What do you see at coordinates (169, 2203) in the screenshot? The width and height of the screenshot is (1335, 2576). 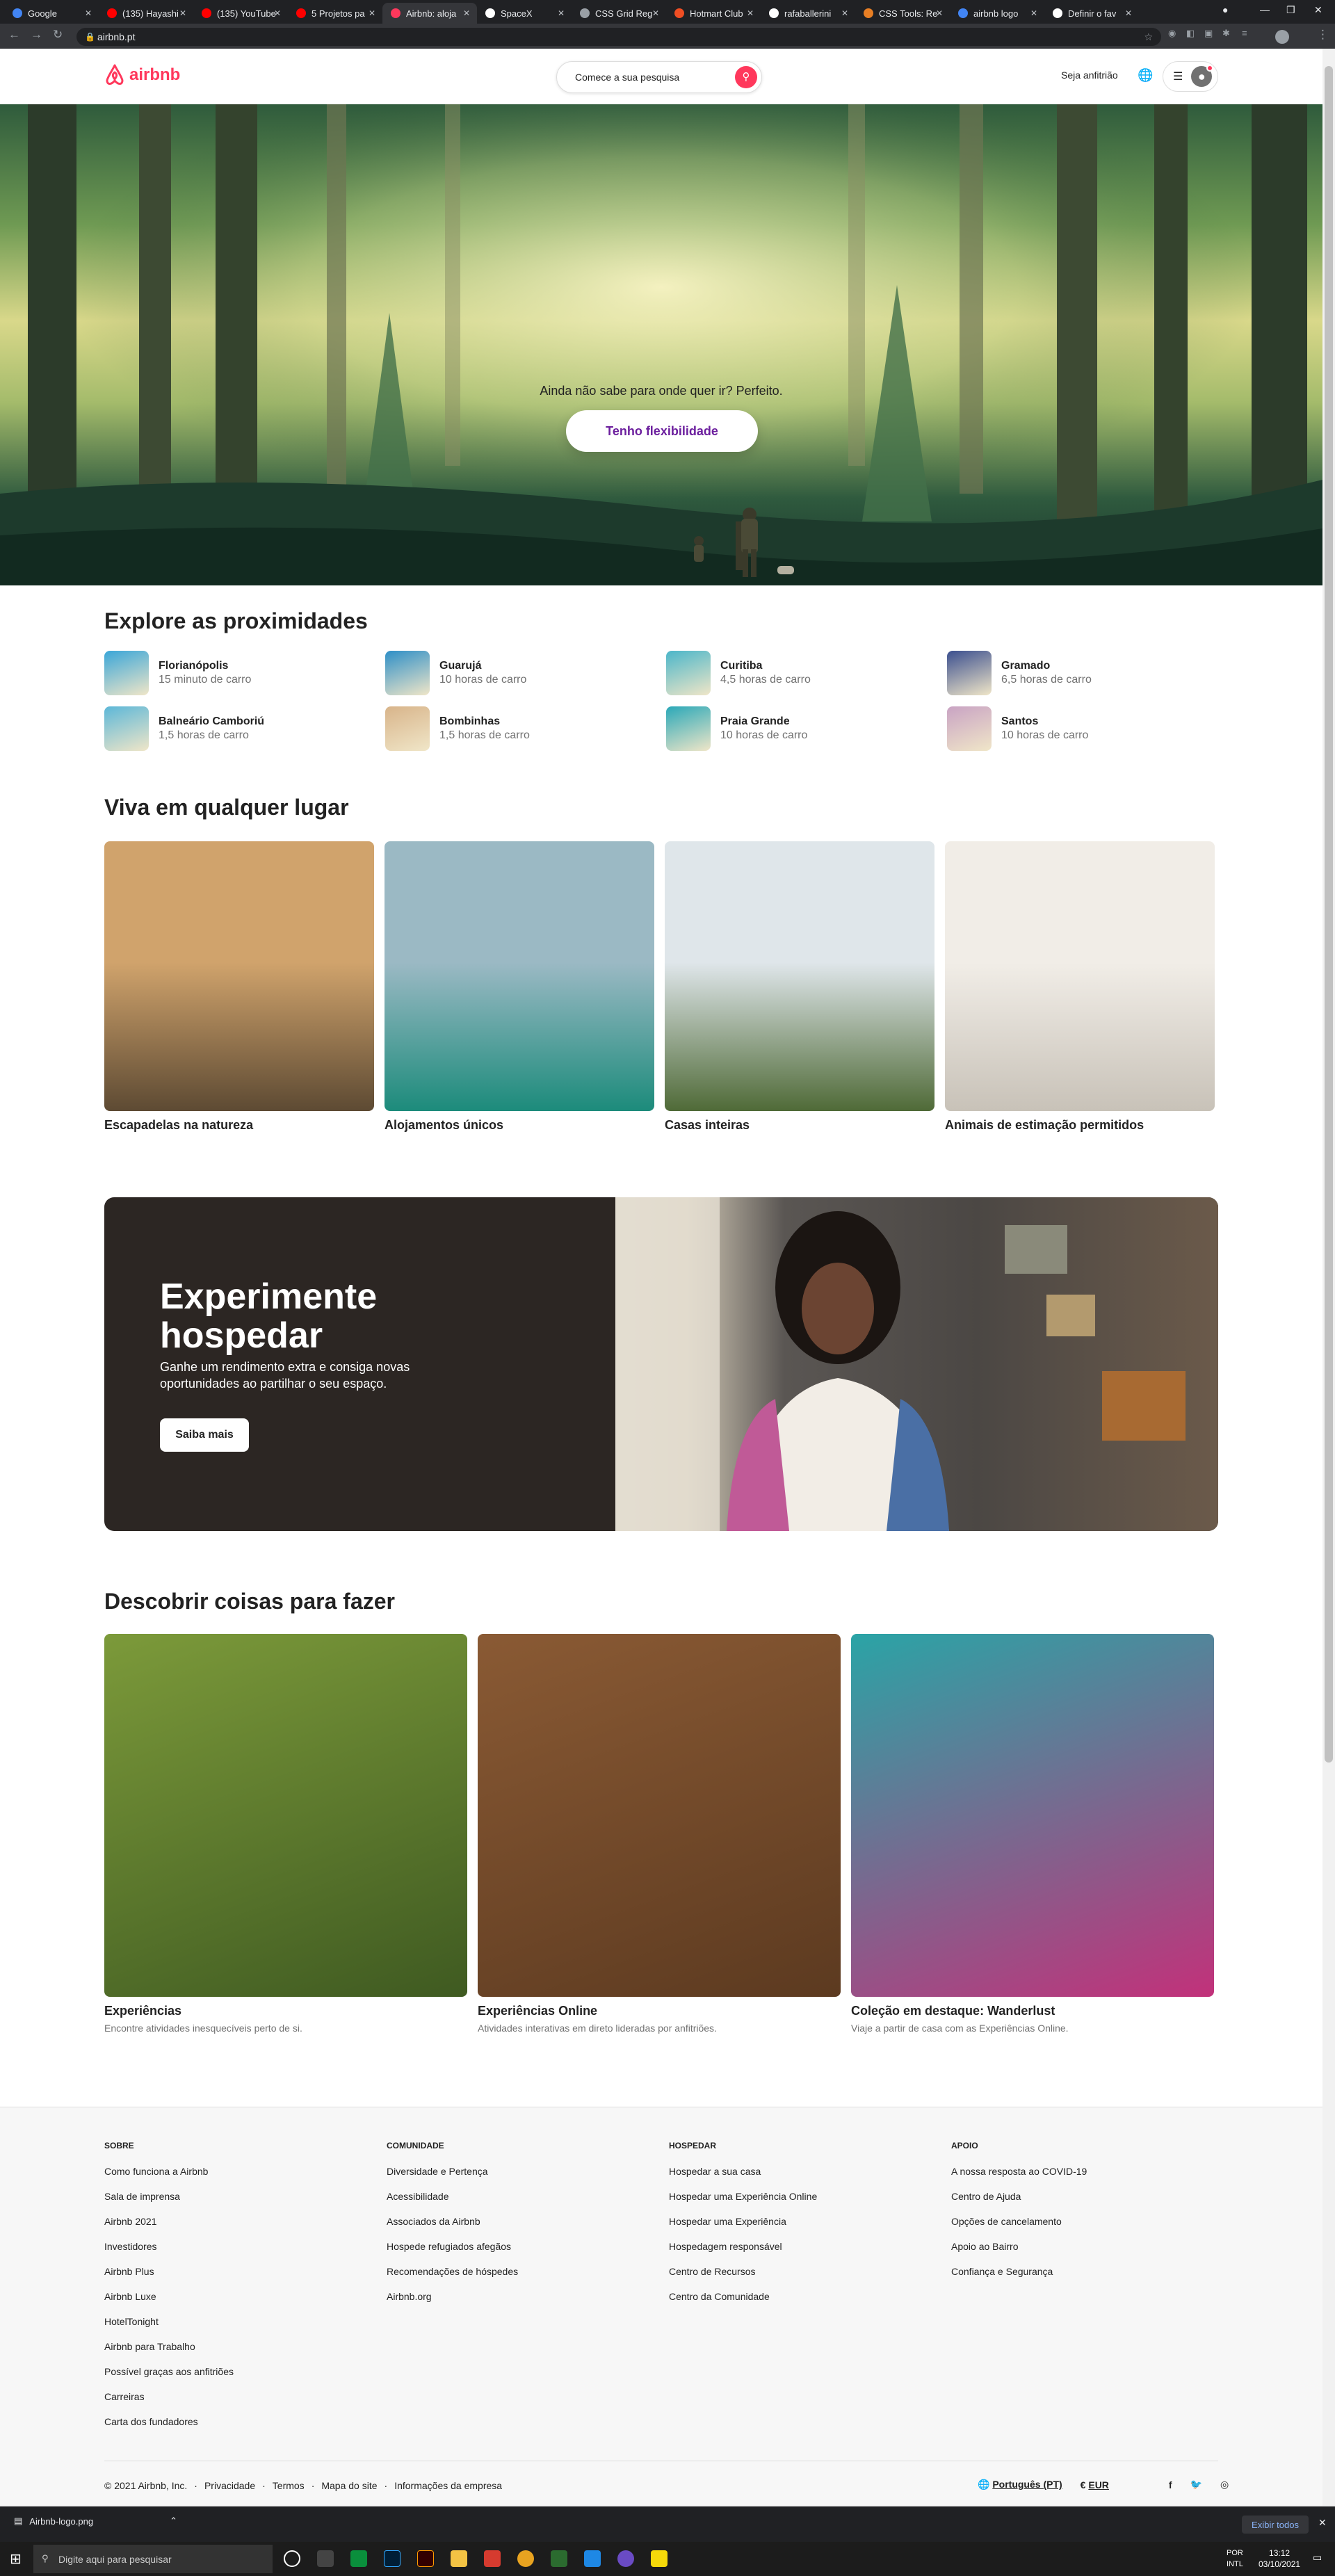 I see `footer-link: Sala de imprensa` at bounding box center [169, 2203].